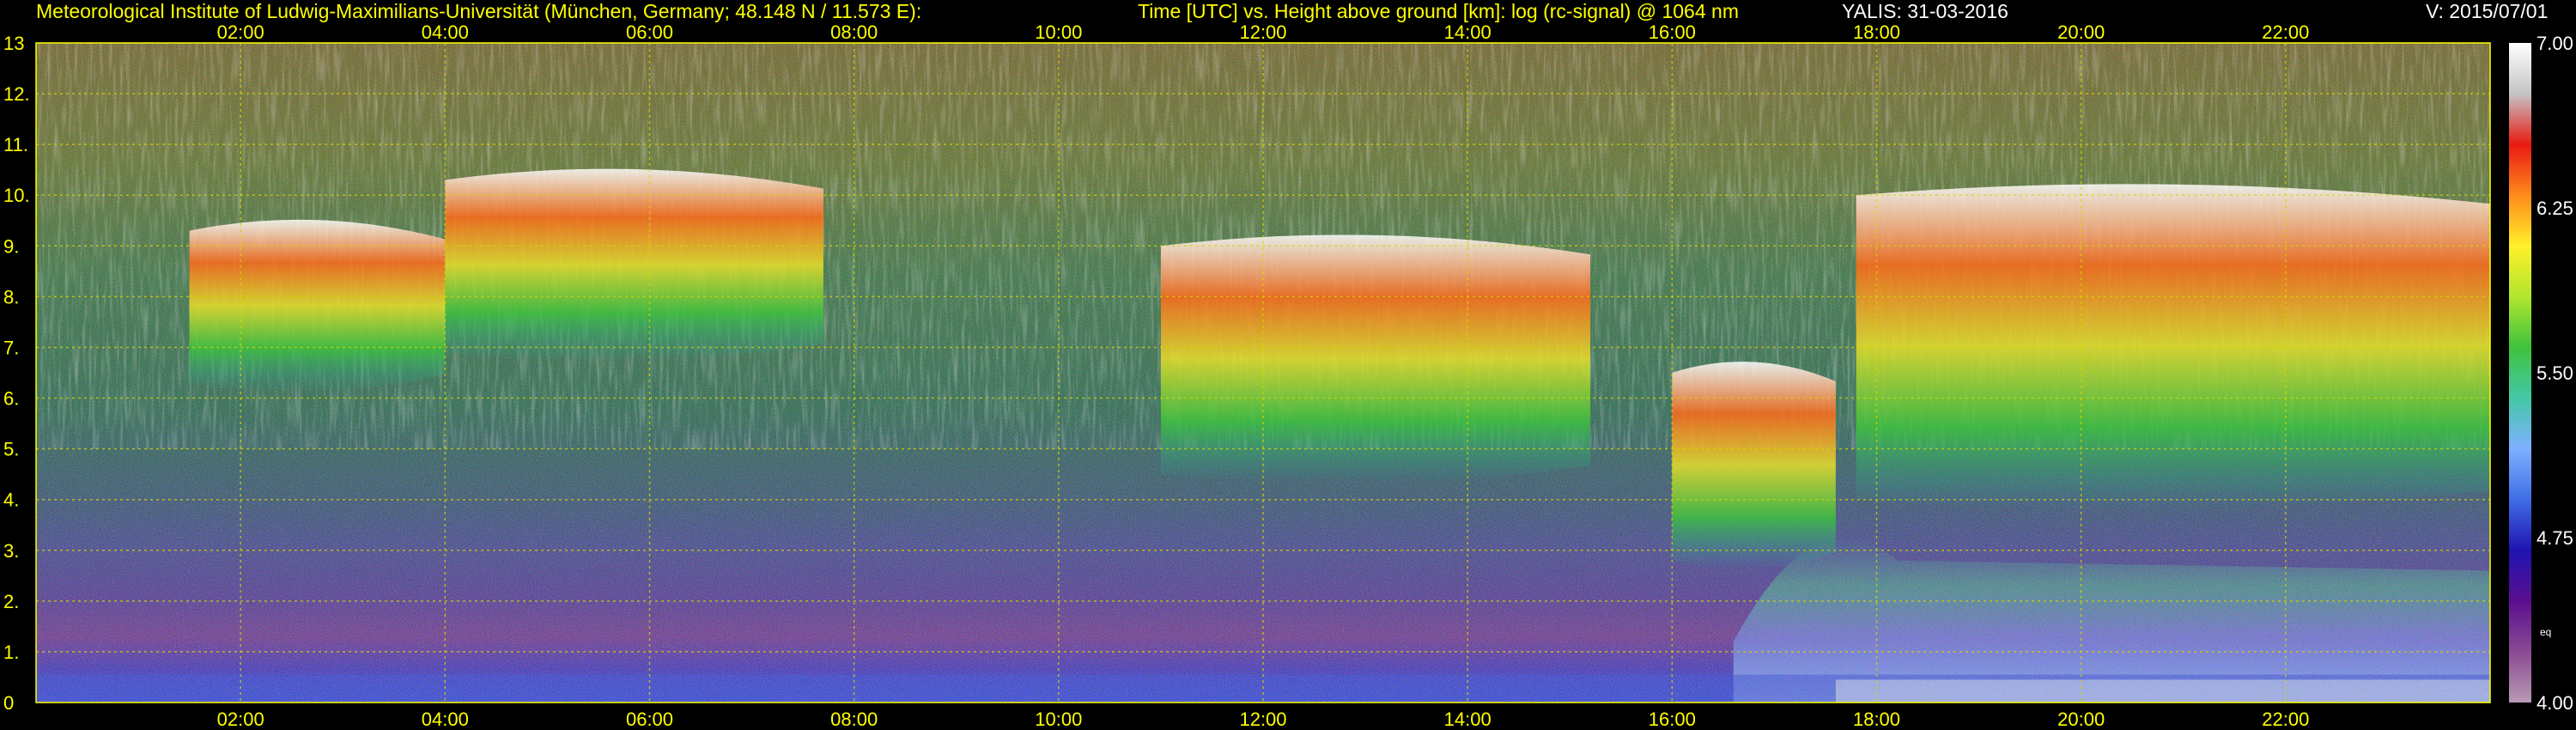  What do you see at coordinates (2555, 43) in the screenshot?
I see `colorbar-tick-label: 7.00` at bounding box center [2555, 43].